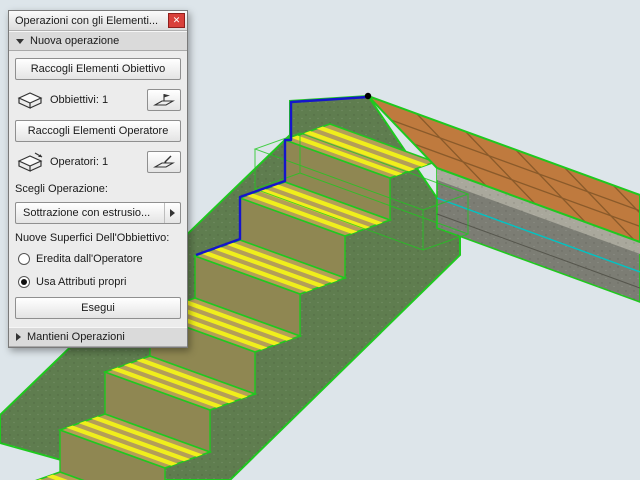 This screenshot has width=640, height=480. What do you see at coordinates (75, 41) in the screenshot?
I see `section-nuova-operazione-label: Nuova operazione` at bounding box center [75, 41].